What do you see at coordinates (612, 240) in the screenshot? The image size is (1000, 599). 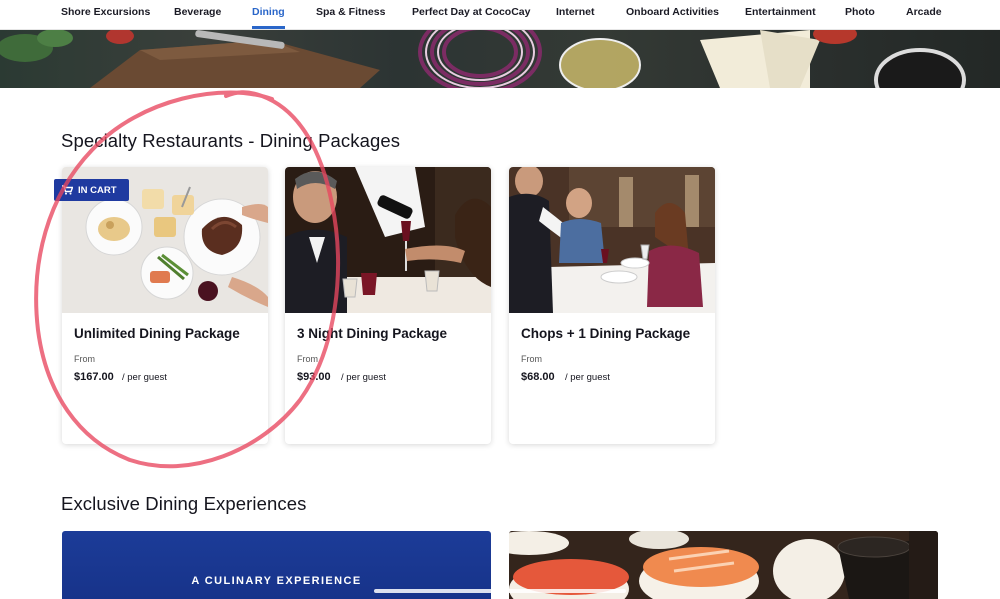 I see `package-photo-steakhouse-couple` at bounding box center [612, 240].